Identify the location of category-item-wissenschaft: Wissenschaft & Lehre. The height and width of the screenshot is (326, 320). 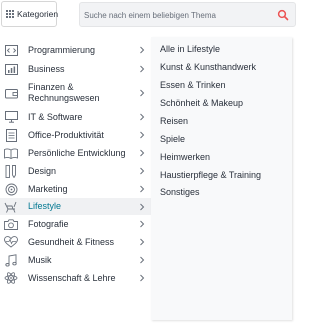
(75, 278).